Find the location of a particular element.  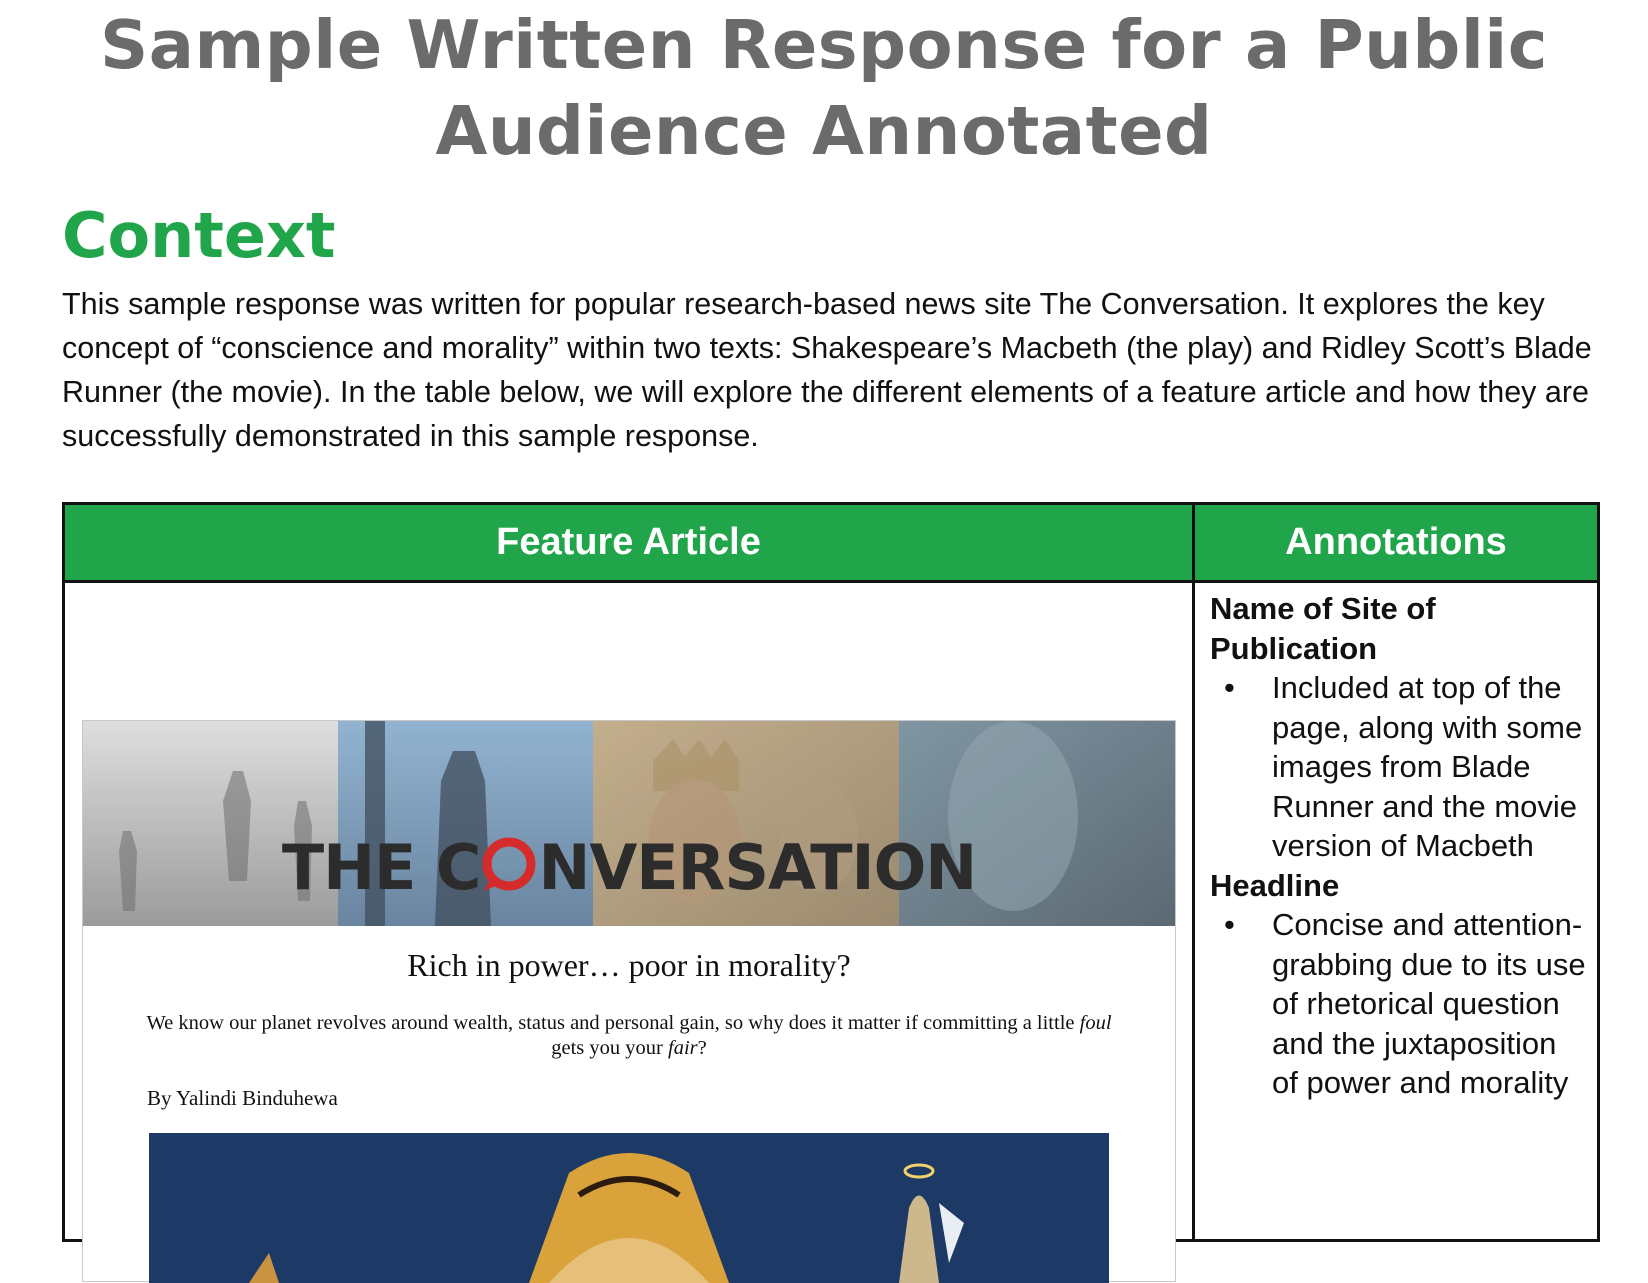

article-byline: By Yalindi Binduhewa is located at coordinates (242, 1098).